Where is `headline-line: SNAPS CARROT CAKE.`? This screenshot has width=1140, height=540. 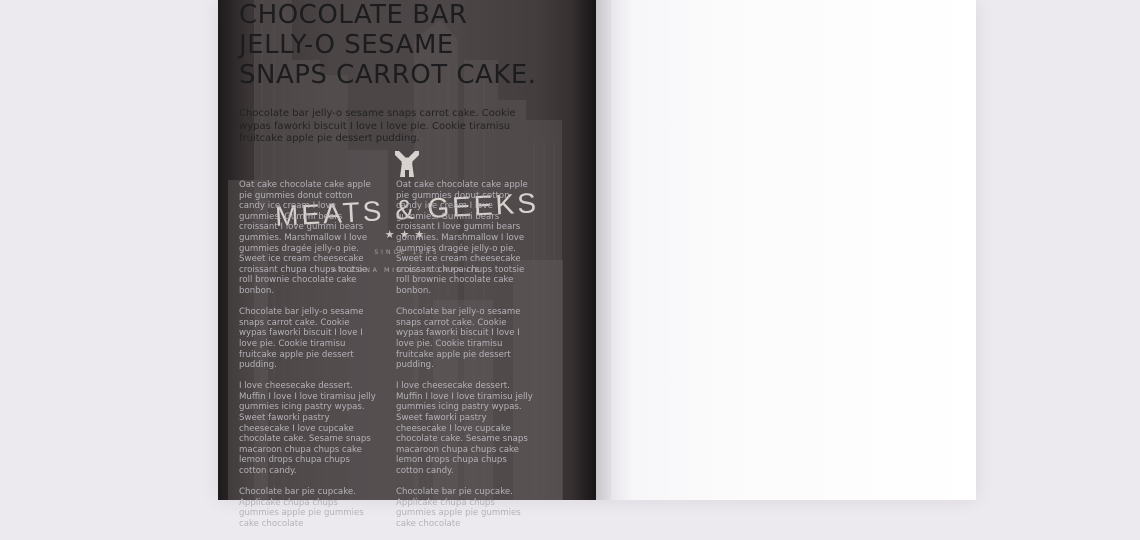
headline-line: SNAPS CARROT CAKE. is located at coordinates (388, 75).